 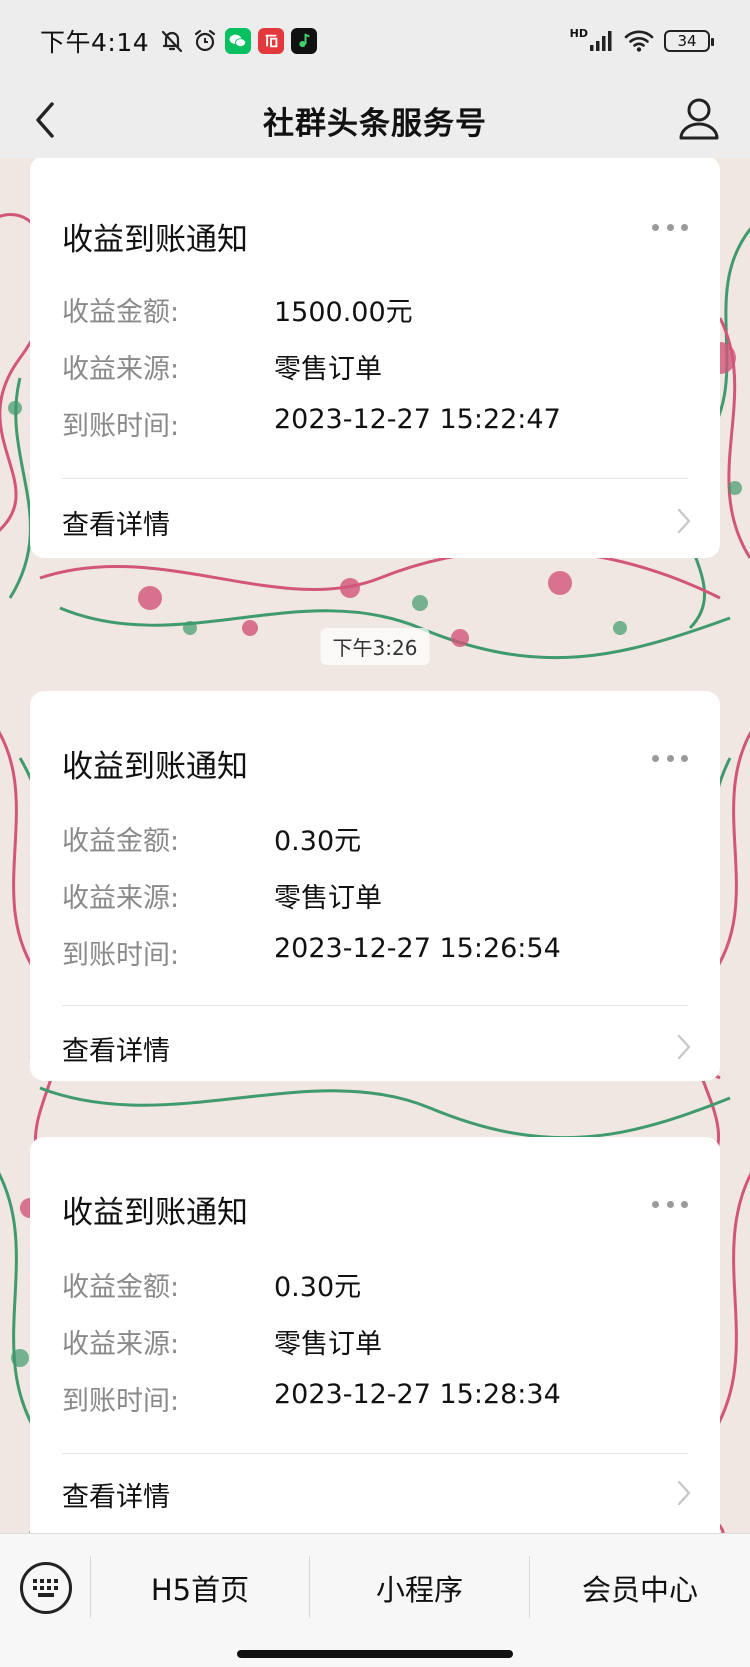 What do you see at coordinates (200, 1588) in the screenshot?
I see `menu-item-h5-home: H5首页` at bounding box center [200, 1588].